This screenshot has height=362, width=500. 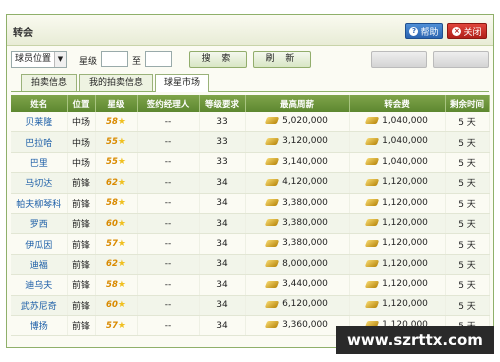 I want to click on tab-my-auction-info: 我的拍卖信息, so click(x=116, y=82).